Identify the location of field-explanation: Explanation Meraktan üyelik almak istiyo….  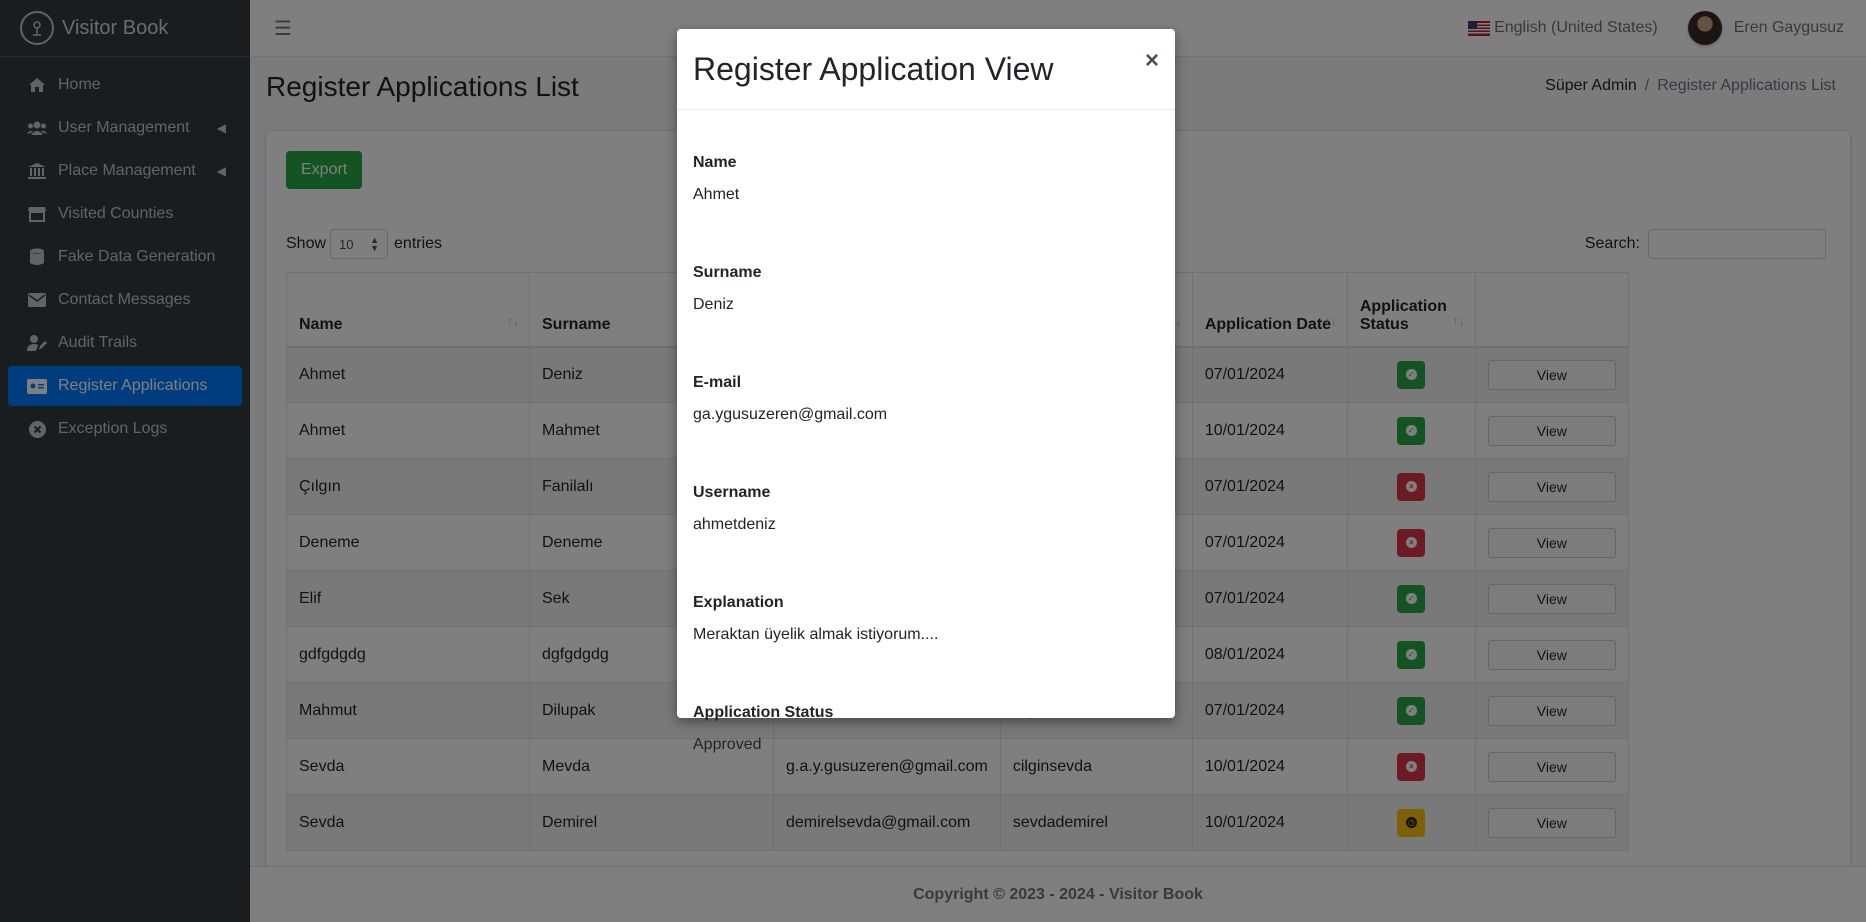
(926, 642).